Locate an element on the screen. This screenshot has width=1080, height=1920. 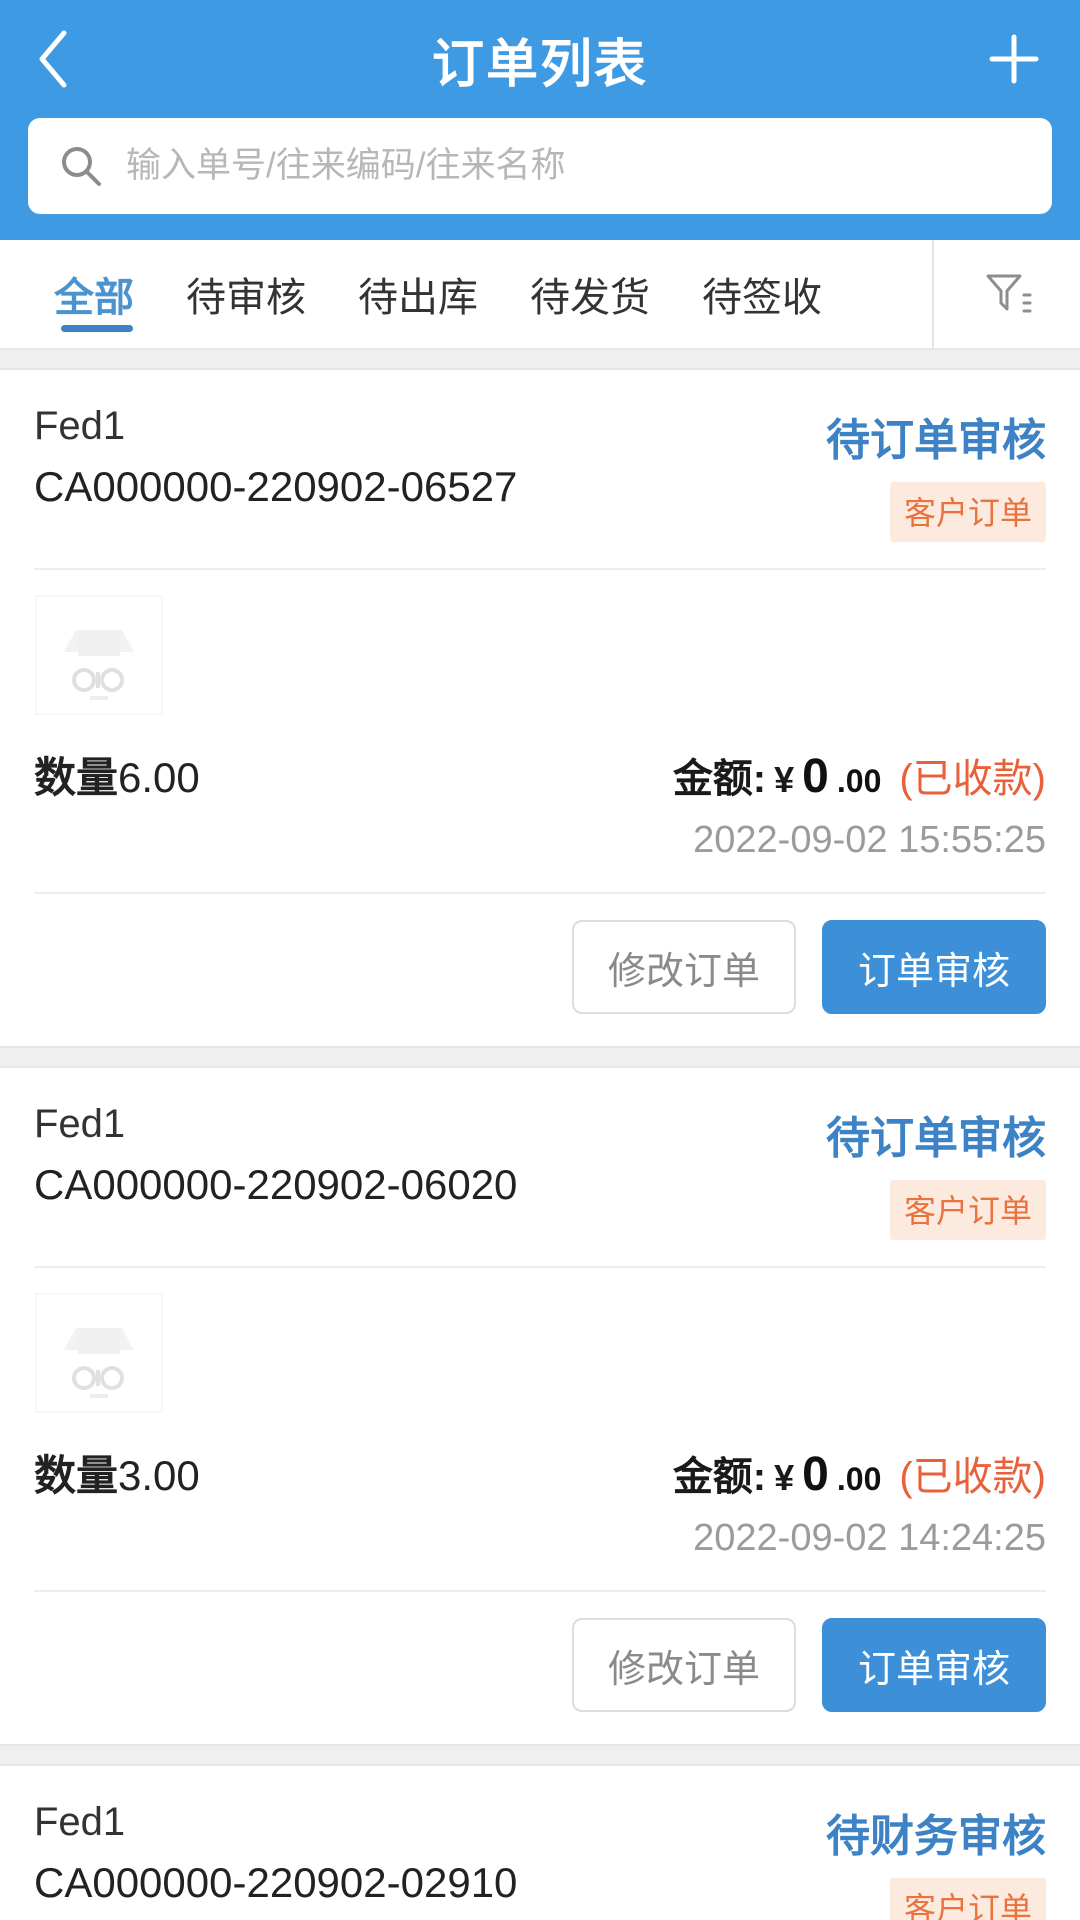
header-bar: 订单列表 is located at coordinates (540, 59).